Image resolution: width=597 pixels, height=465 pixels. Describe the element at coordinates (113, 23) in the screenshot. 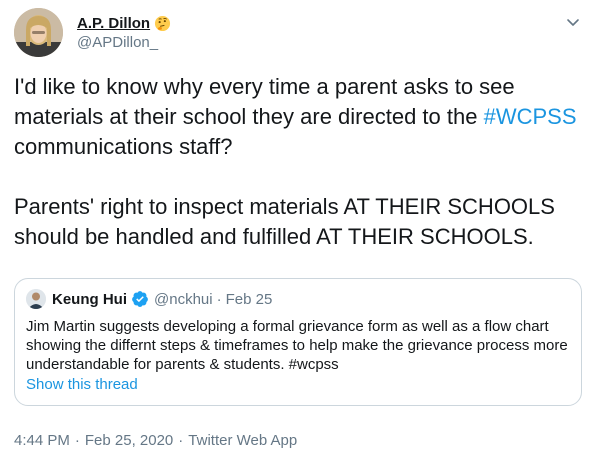

I see `author-name: A.P. Dillon` at that location.